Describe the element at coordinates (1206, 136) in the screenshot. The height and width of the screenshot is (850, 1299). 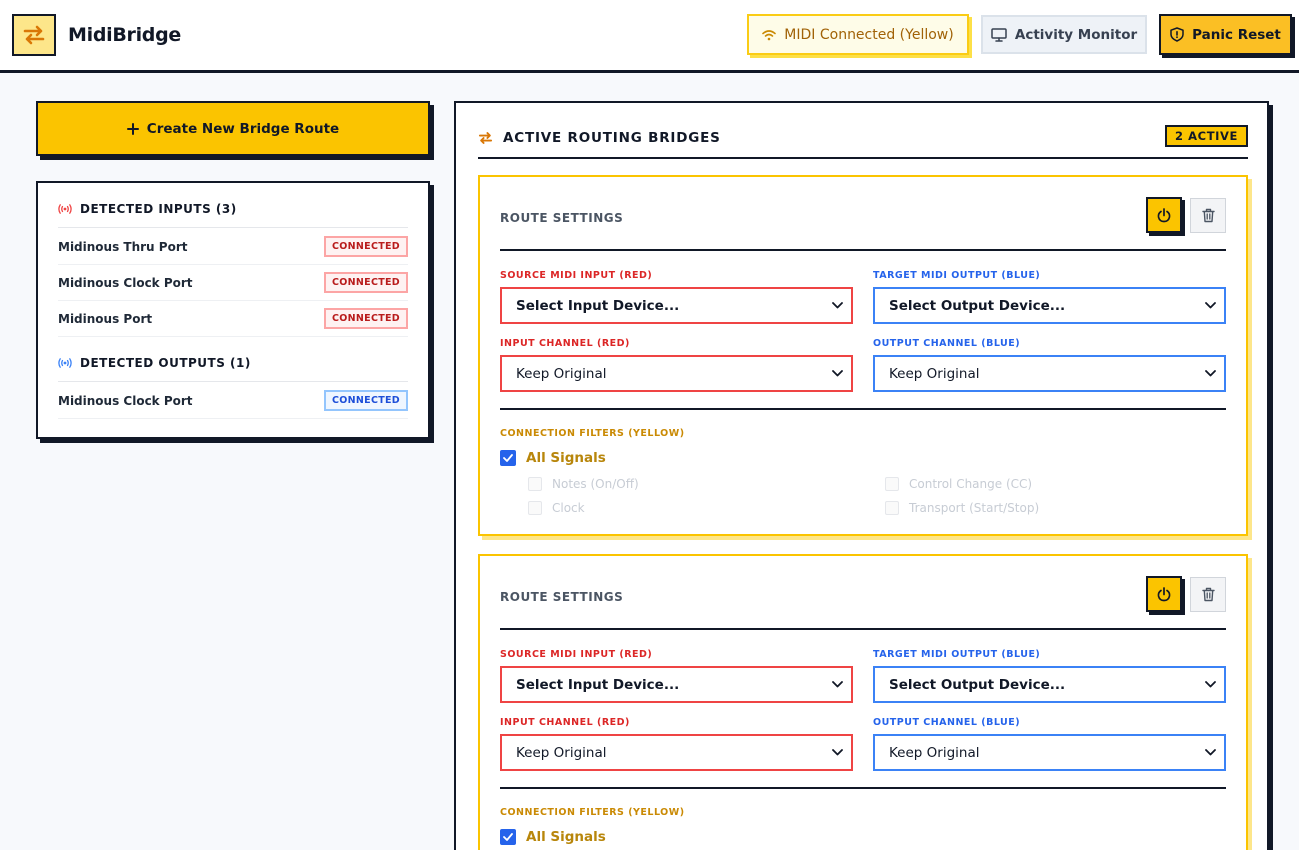
I see `active-count-badge: 2 ACTIVE` at that location.